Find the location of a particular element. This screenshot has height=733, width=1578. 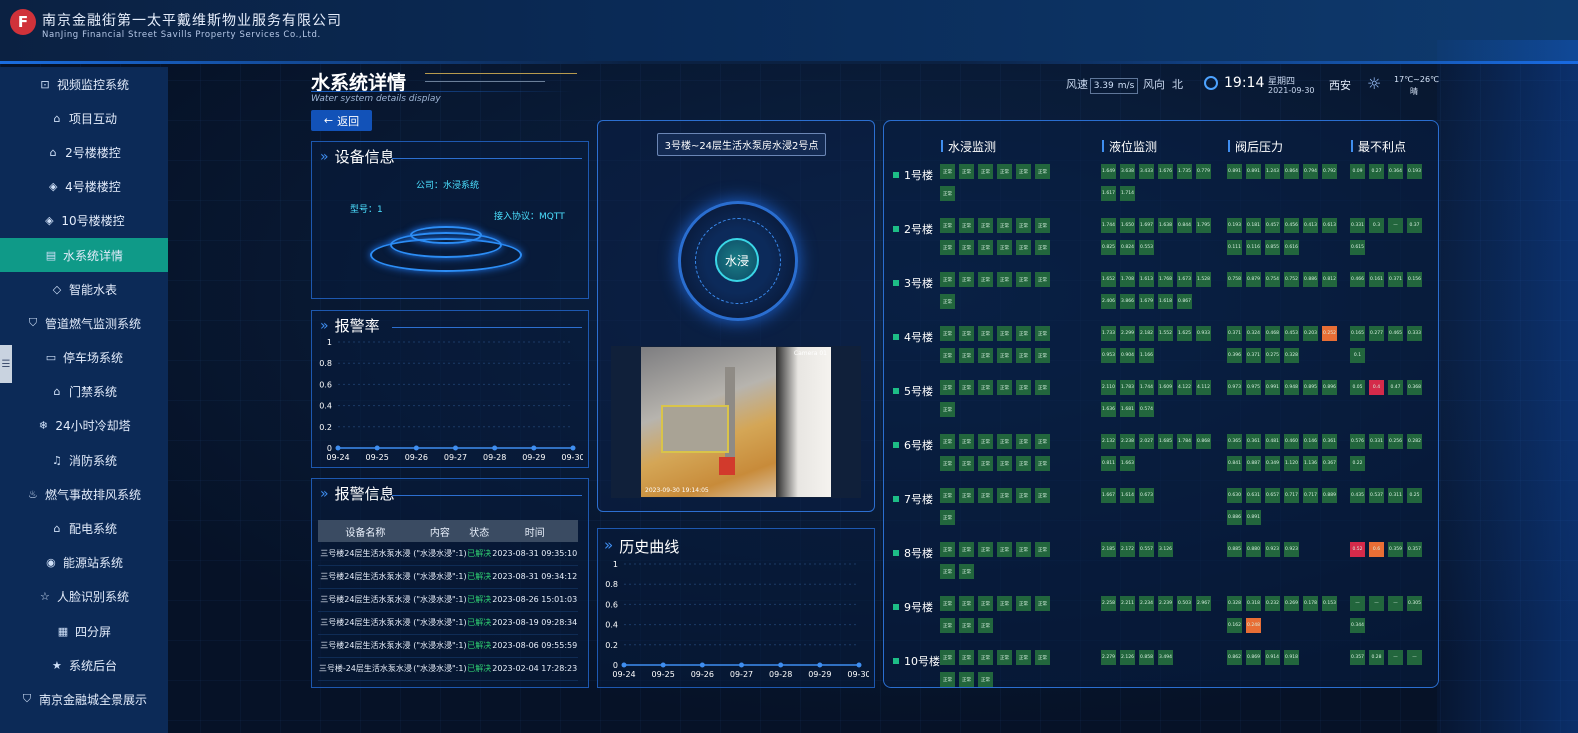

pressure-cell: 0.891 is located at coordinates (1253, 171).